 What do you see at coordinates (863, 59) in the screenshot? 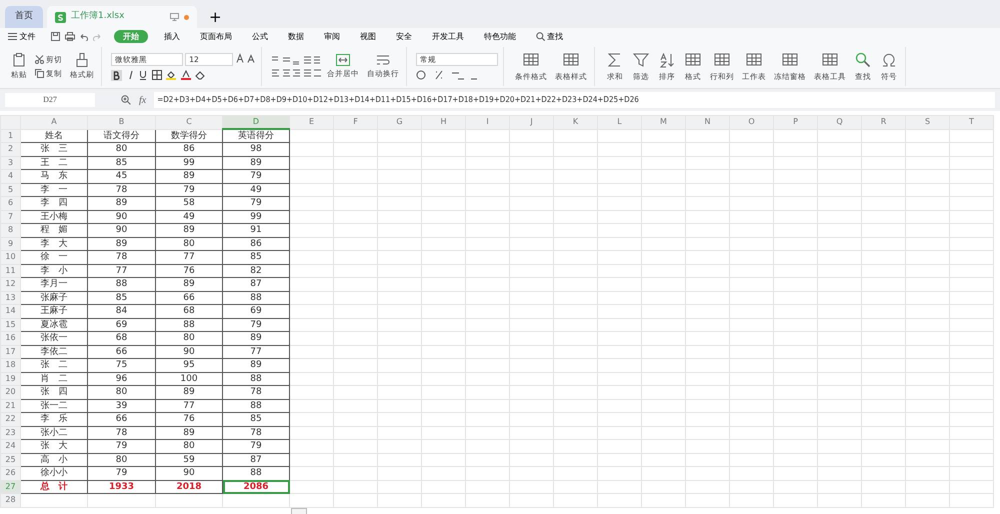
I see `search-icon` at bounding box center [863, 59].